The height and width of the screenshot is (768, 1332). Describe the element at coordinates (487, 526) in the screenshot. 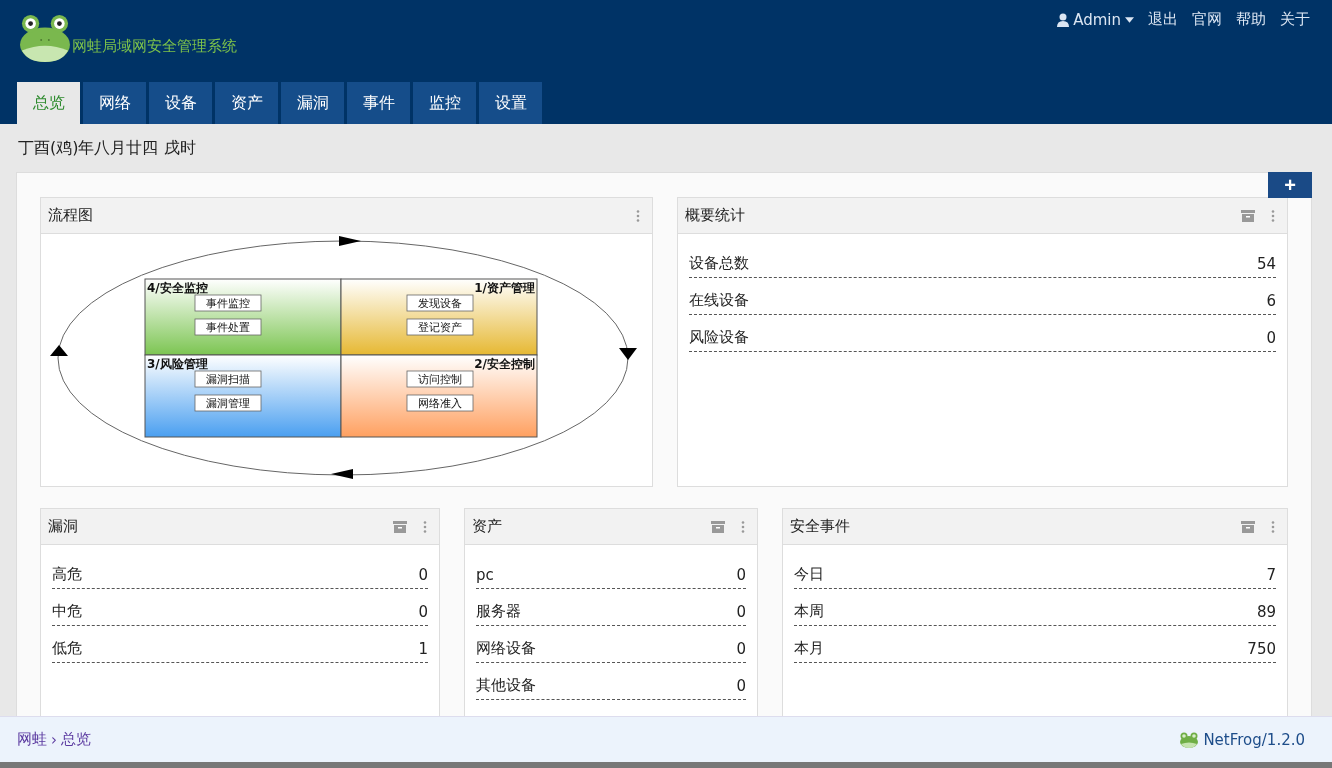

I see `widget-title: 资产` at that location.